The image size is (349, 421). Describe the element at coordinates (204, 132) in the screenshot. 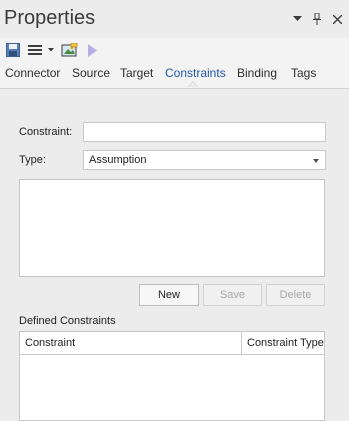

I see `constraint-input` at that location.